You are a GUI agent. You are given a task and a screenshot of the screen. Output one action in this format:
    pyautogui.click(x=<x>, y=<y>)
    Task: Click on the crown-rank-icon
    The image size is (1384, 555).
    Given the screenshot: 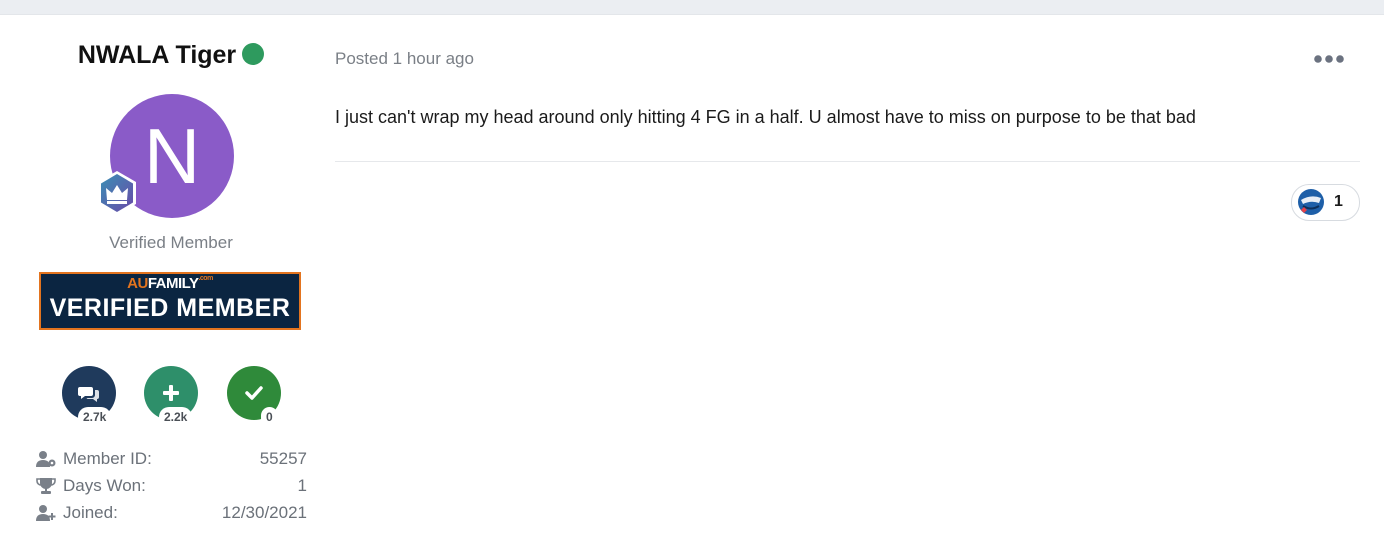 What is the action you would take?
    pyautogui.click(x=117, y=193)
    